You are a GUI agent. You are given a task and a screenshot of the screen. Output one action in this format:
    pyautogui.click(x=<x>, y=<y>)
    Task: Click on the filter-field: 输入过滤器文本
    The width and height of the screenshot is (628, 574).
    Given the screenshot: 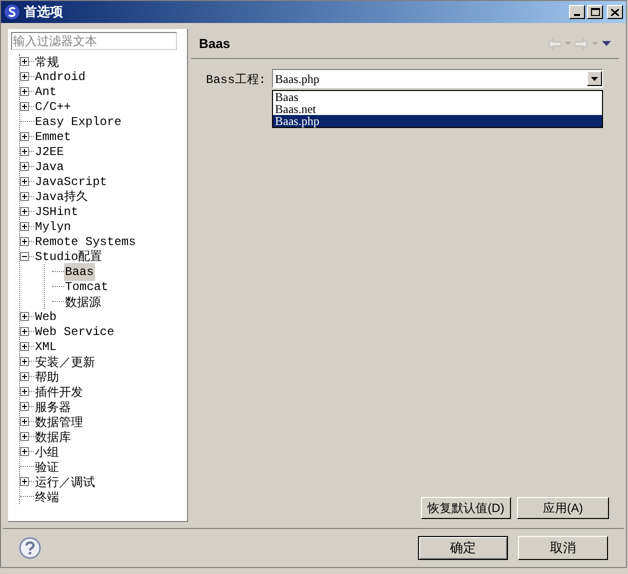 What is the action you would take?
    pyautogui.click(x=94, y=41)
    